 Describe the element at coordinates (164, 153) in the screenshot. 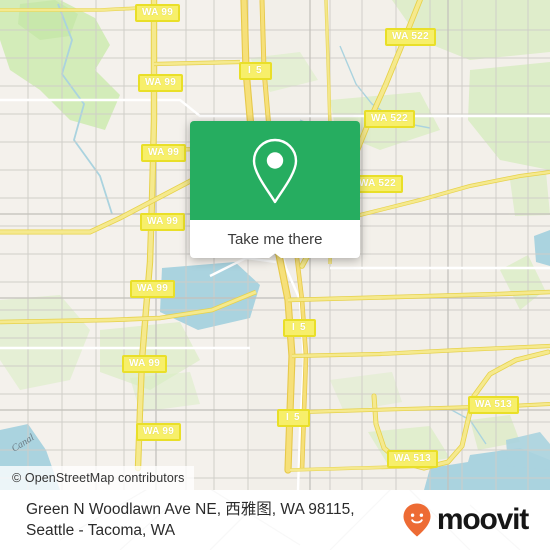

I see `shield-wa99-3: WA 99` at that location.